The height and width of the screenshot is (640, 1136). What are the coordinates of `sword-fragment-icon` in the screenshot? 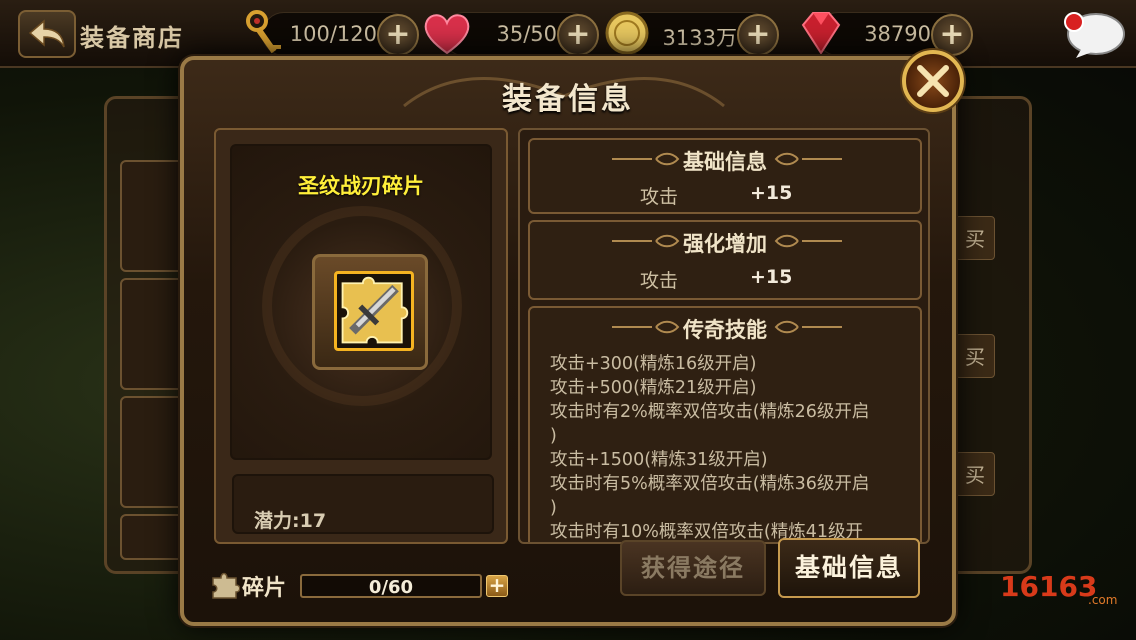 It's located at (374, 311).